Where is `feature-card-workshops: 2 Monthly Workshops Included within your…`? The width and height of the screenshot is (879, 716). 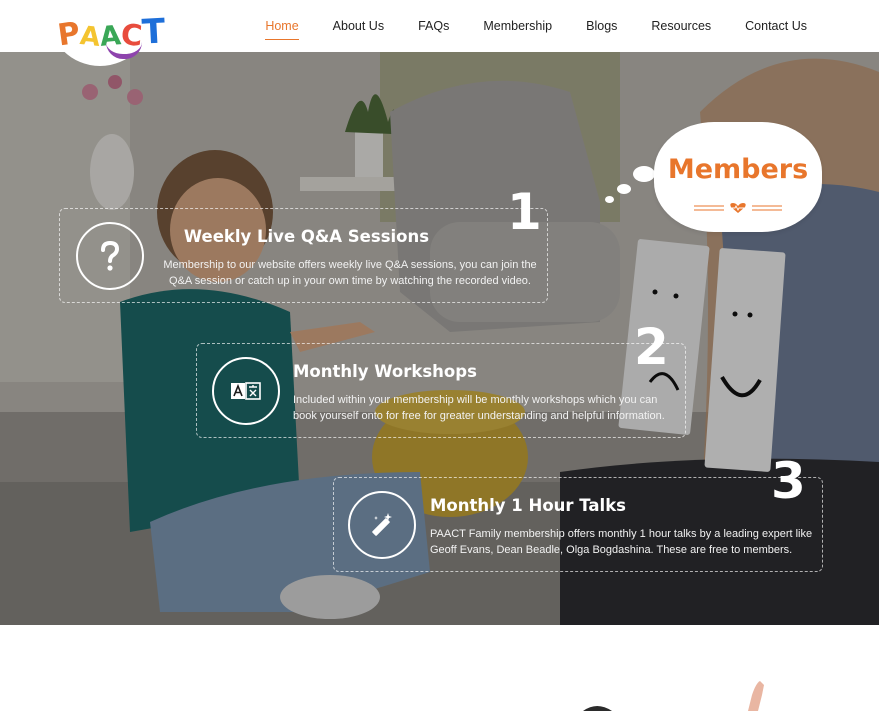 feature-card-workshops: 2 Monthly Workshops Included within your… is located at coordinates (441, 380).